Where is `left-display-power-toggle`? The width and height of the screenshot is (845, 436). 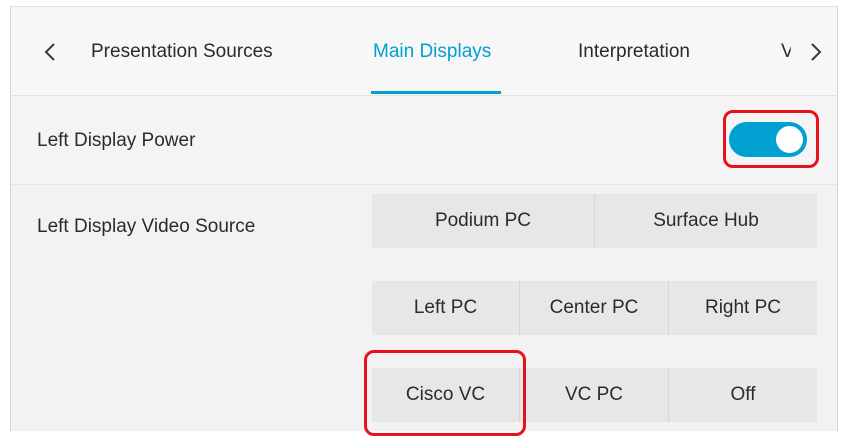
left-display-power-toggle is located at coordinates (768, 139).